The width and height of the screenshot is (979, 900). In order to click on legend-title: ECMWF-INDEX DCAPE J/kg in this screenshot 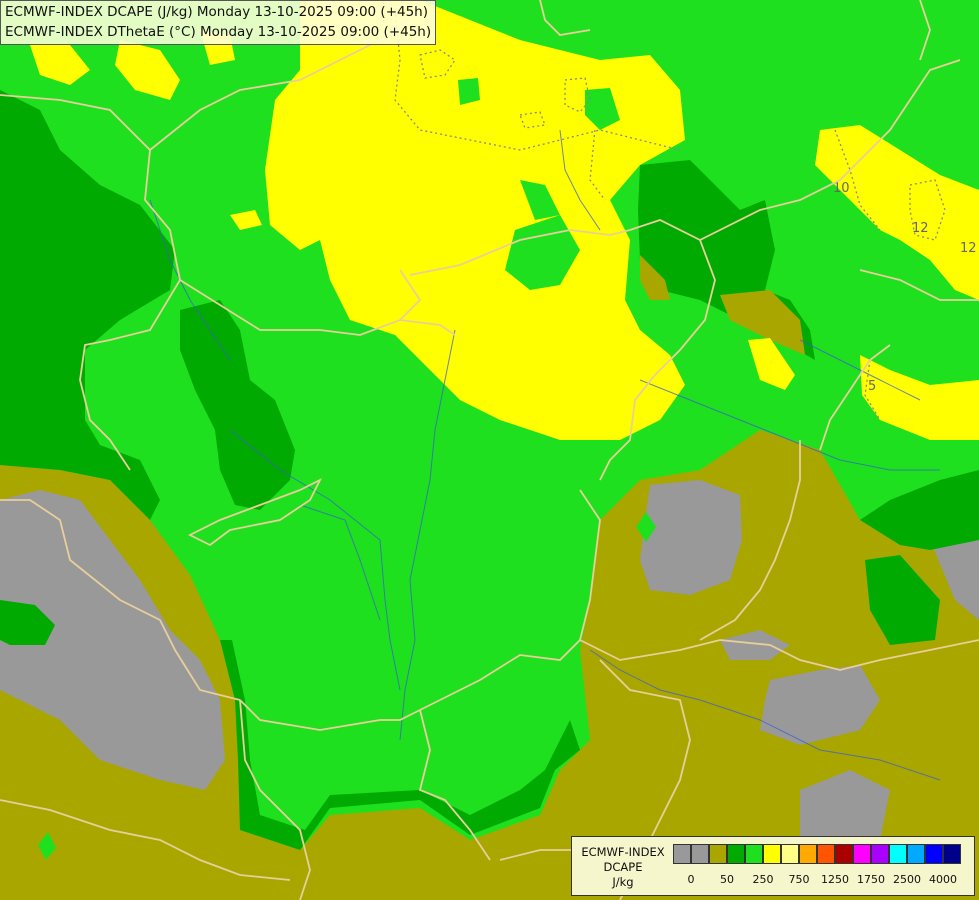, I will do `click(623, 867)`.